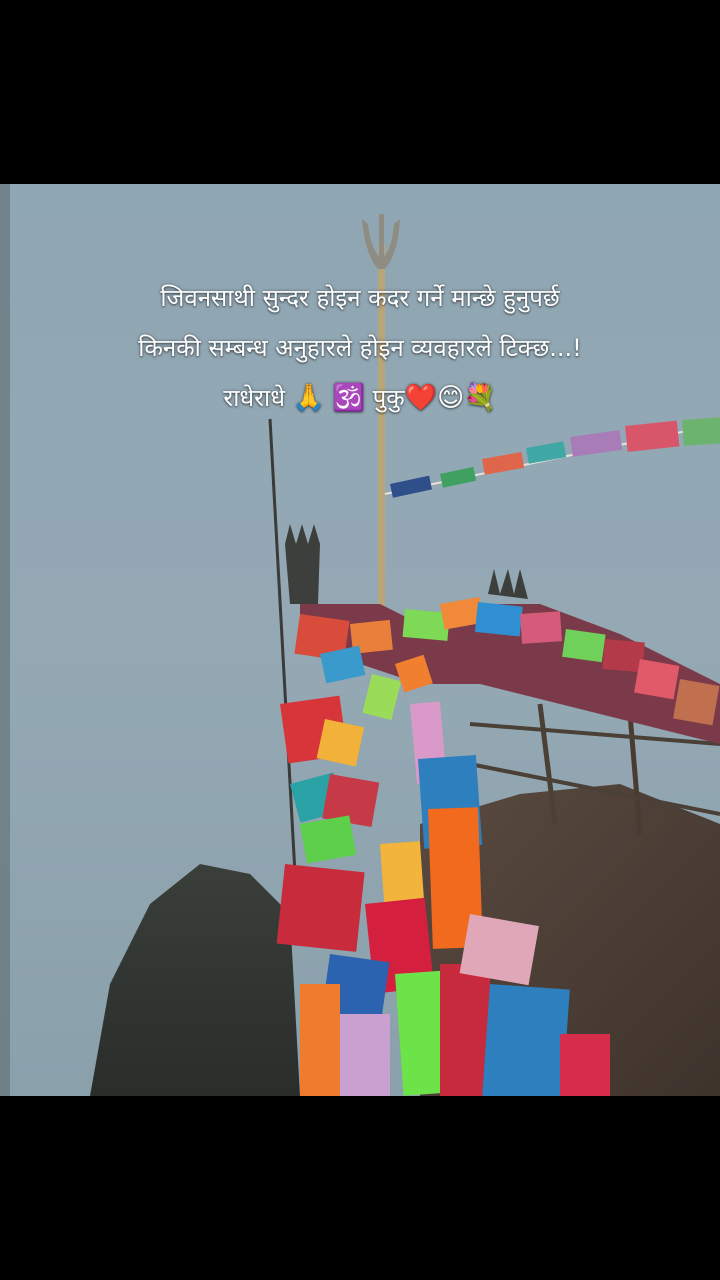 This screenshot has height=1280, width=720. Describe the element at coordinates (254, 398) in the screenshot. I see `caption-line-3-text: राधेराधे` at that location.